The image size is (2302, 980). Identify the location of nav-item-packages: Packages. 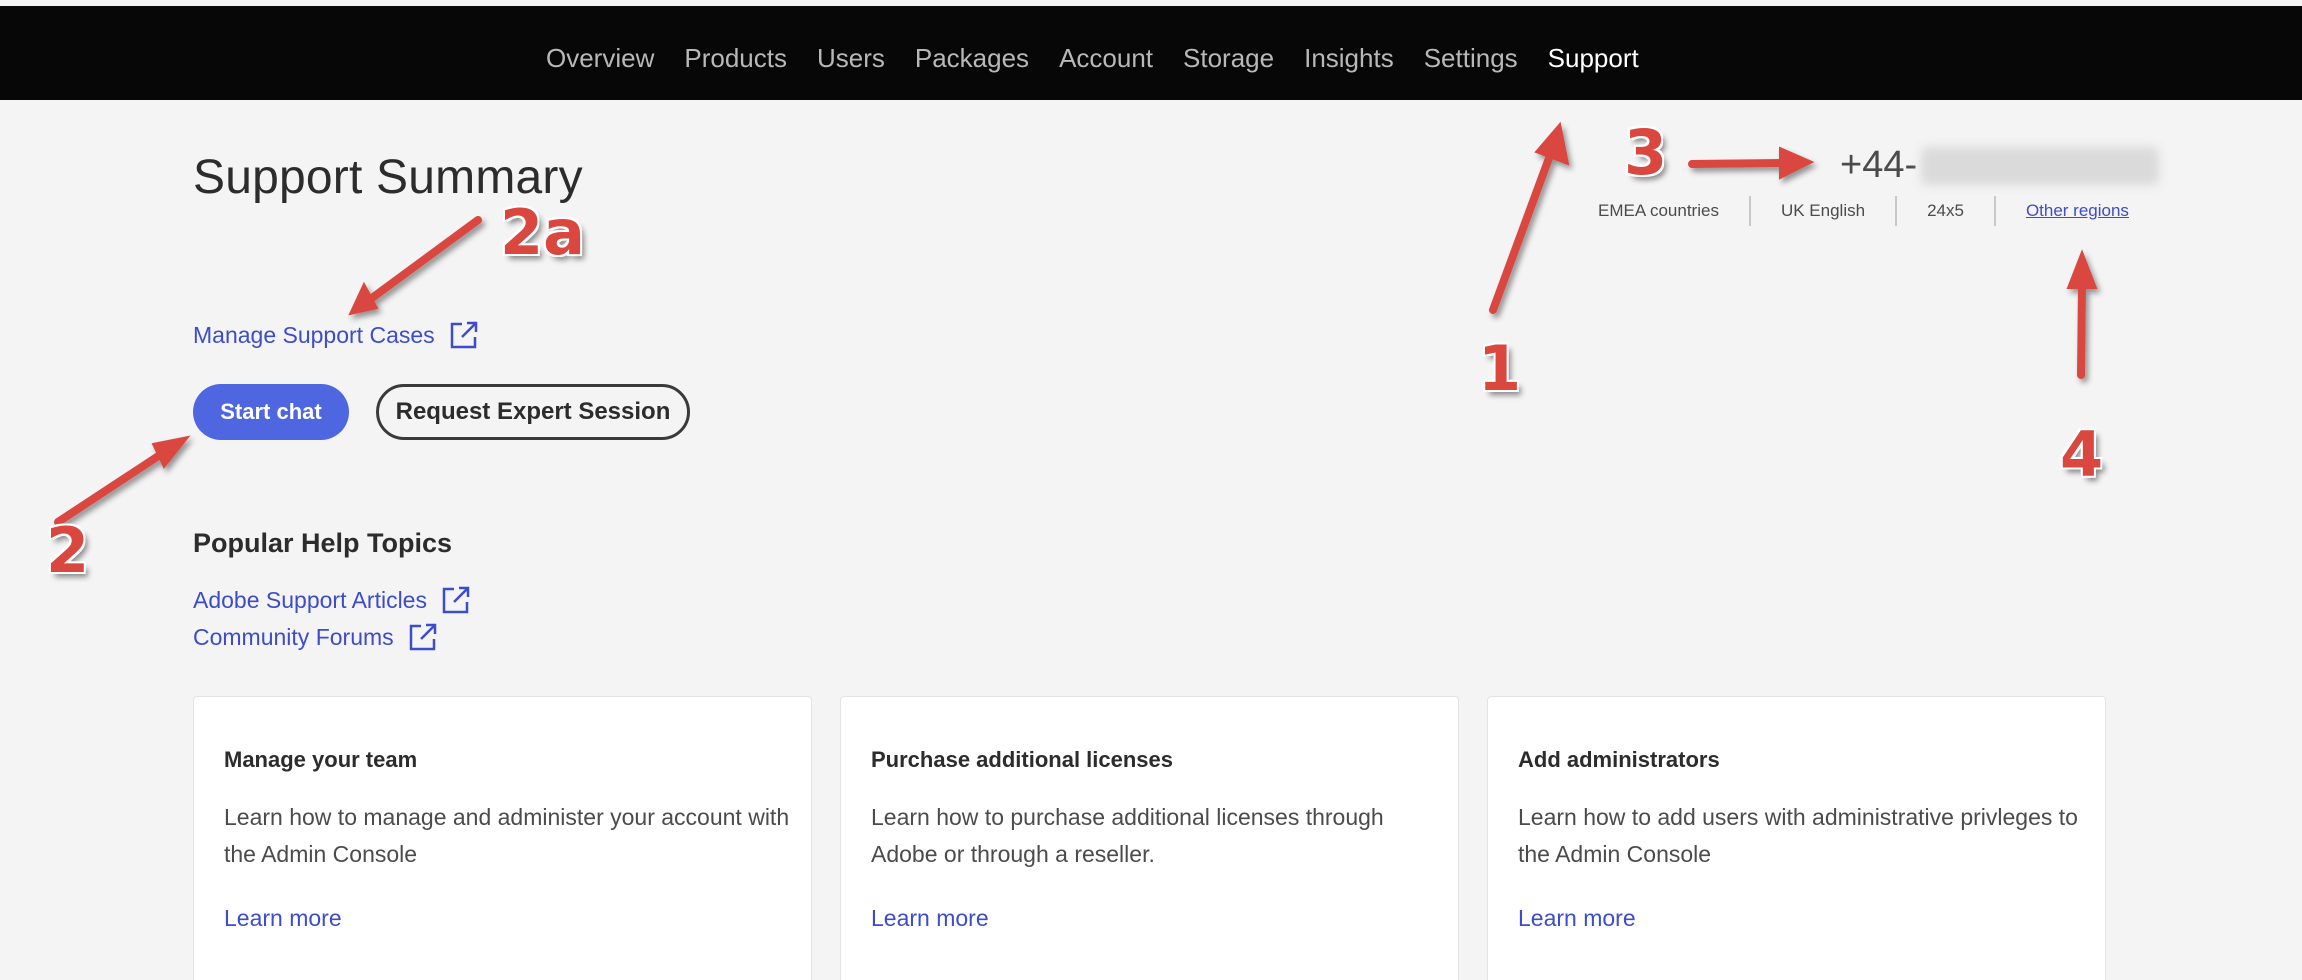
(972, 58).